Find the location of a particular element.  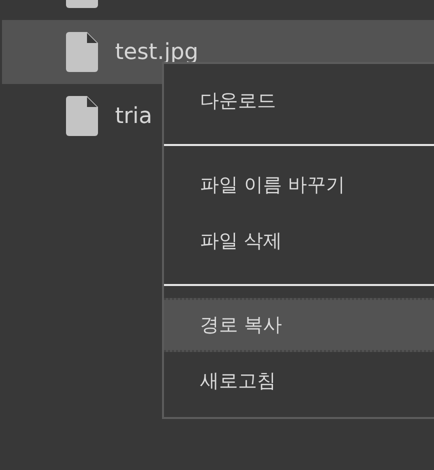

file-name: test.jpg is located at coordinates (156, 52).